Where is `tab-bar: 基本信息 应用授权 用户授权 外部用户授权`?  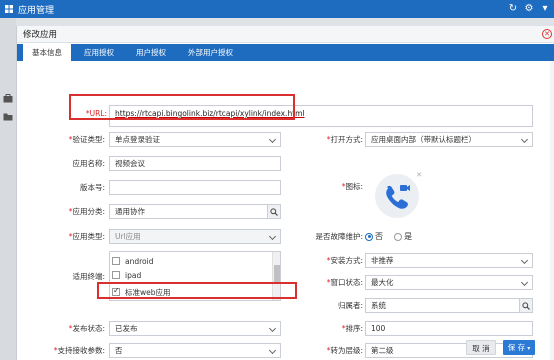 tab-bar: 基本信息 应用授权 用户授权 外部用户授权 is located at coordinates (285, 52).